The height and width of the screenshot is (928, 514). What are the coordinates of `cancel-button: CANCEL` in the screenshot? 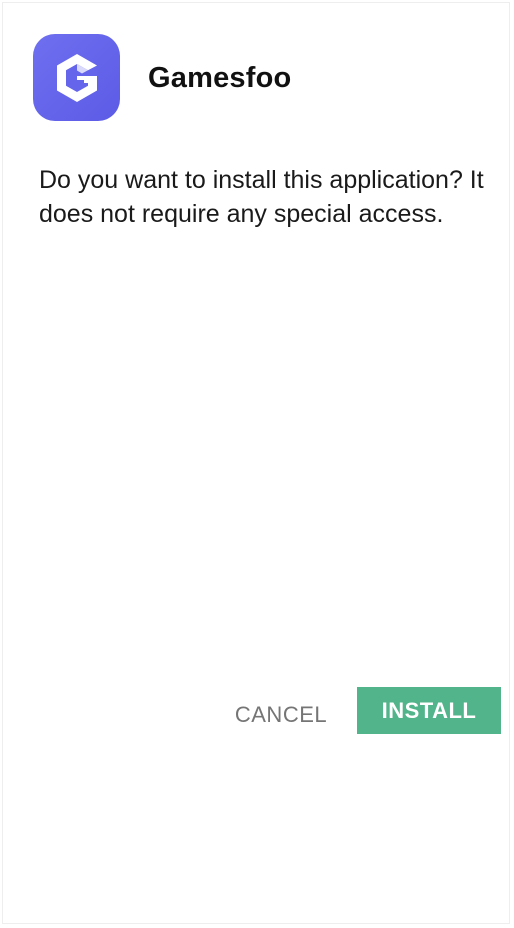 It's located at (281, 715).